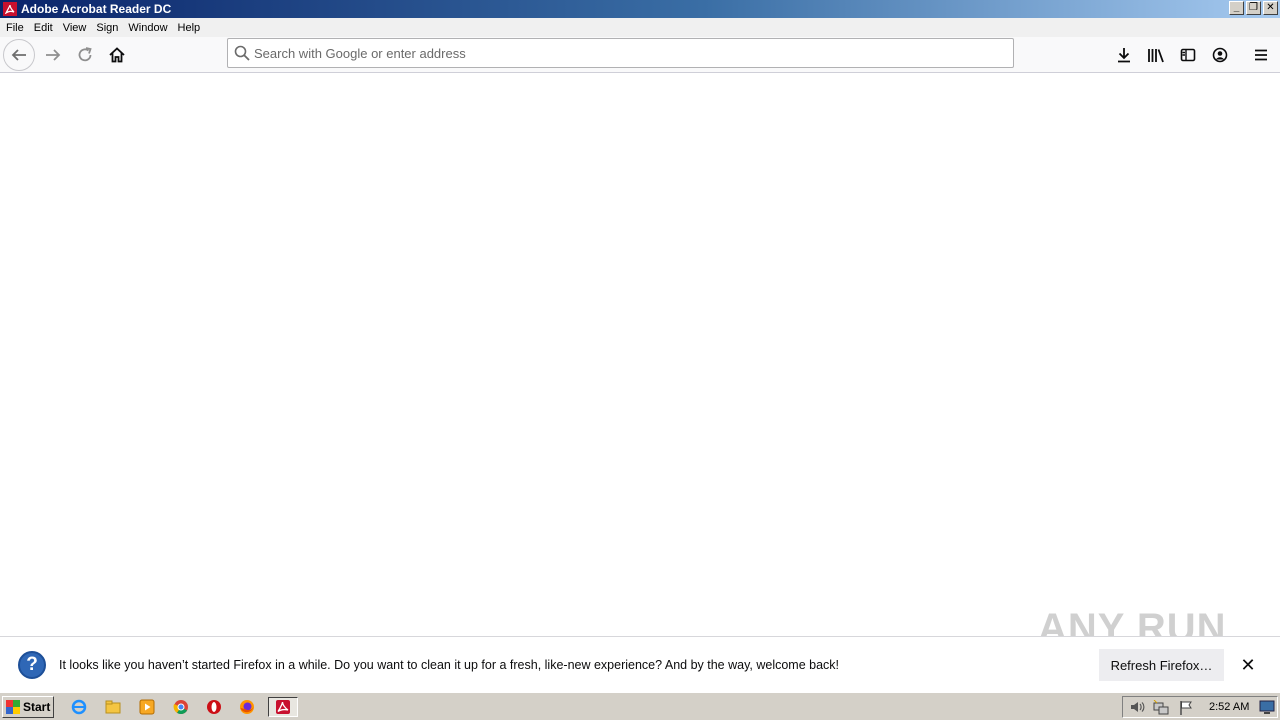 The image size is (1280, 720). I want to click on media-player-icon, so click(147, 707).